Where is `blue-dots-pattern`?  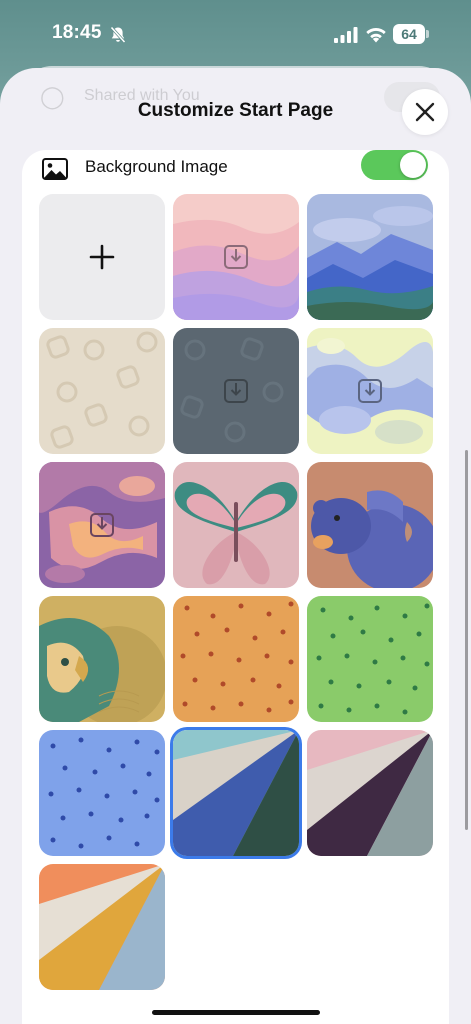 blue-dots-pattern is located at coordinates (102, 793).